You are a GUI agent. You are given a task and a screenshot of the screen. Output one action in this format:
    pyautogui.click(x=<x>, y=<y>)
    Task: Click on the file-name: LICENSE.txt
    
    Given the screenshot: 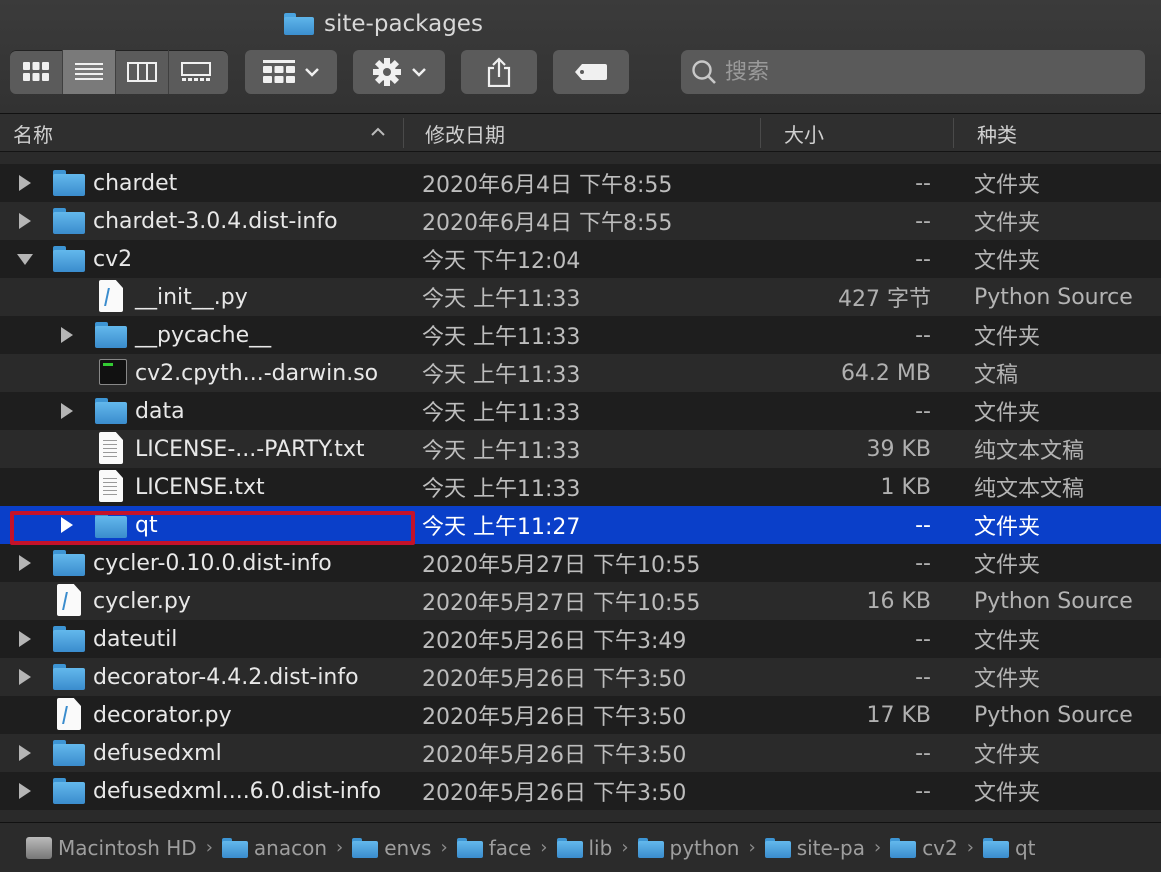 What is the action you would take?
    pyautogui.click(x=200, y=487)
    